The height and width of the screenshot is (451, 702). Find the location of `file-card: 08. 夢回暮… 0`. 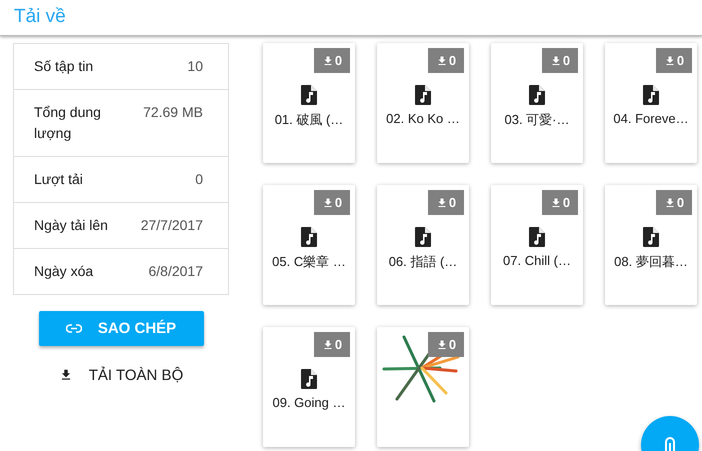

file-card: 08. 夢回暮… 0 is located at coordinates (651, 245).